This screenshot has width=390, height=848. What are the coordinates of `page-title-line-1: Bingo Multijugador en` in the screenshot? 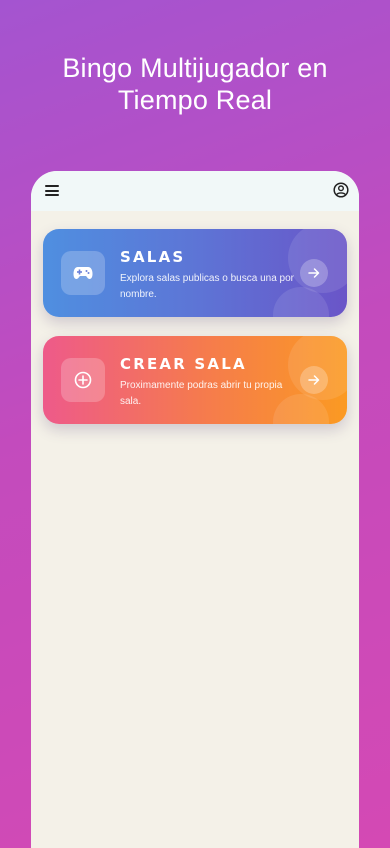 It's located at (195, 68).